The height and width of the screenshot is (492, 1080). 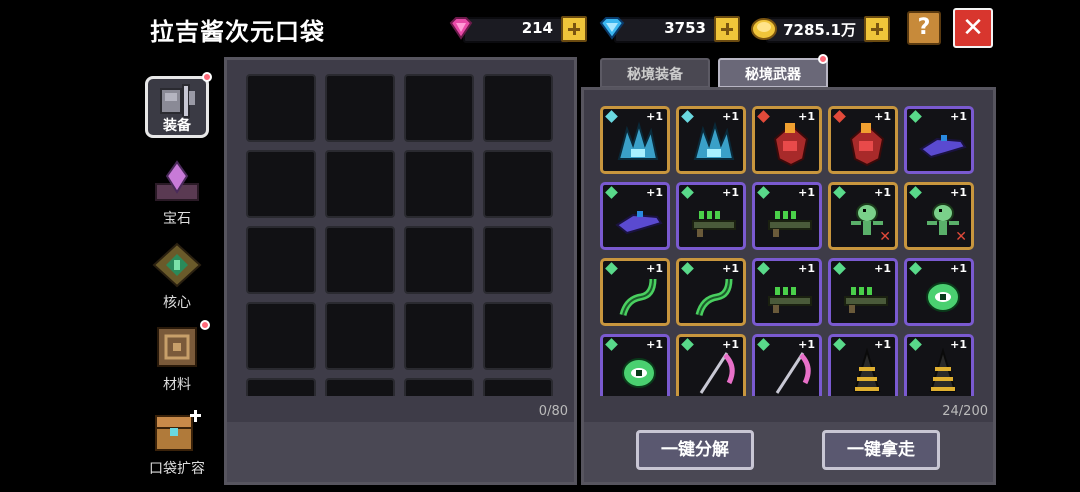 What do you see at coordinates (400, 452) in the screenshot?
I see `pocket-footer` at bounding box center [400, 452].